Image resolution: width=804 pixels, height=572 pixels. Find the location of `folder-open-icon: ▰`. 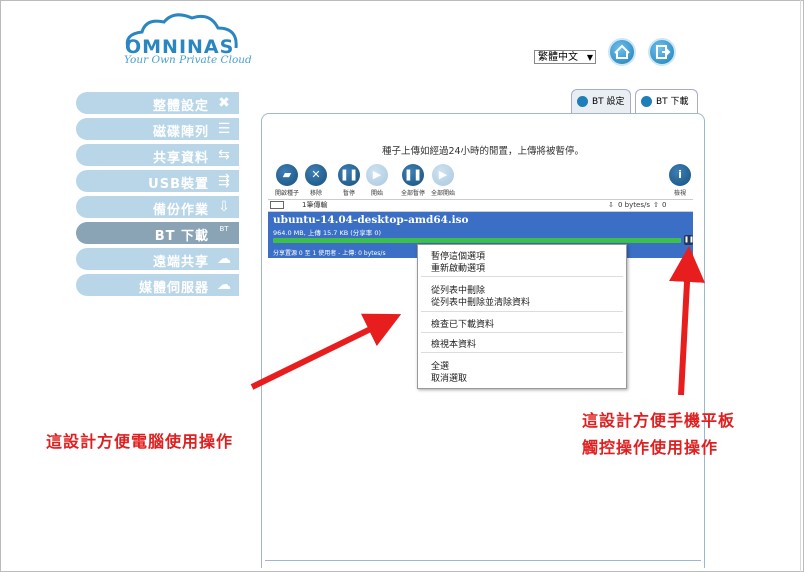

folder-open-icon: ▰ is located at coordinates (287, 174).